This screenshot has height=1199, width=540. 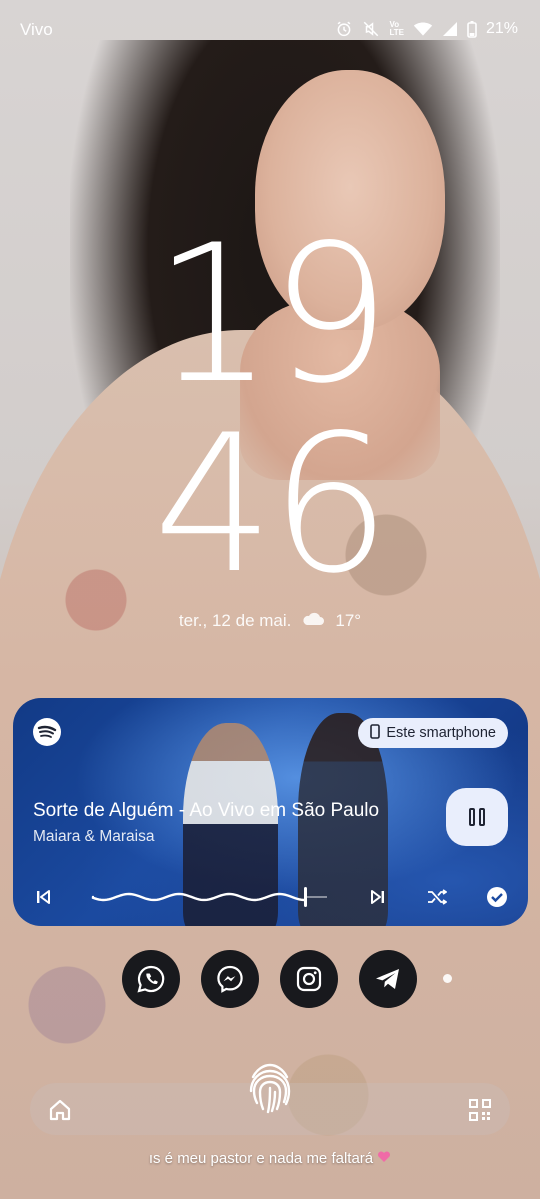 What do you see at coordinates (450, 29) in the screenshot?
I see `signal-icon` at bounding box center [450, 29].